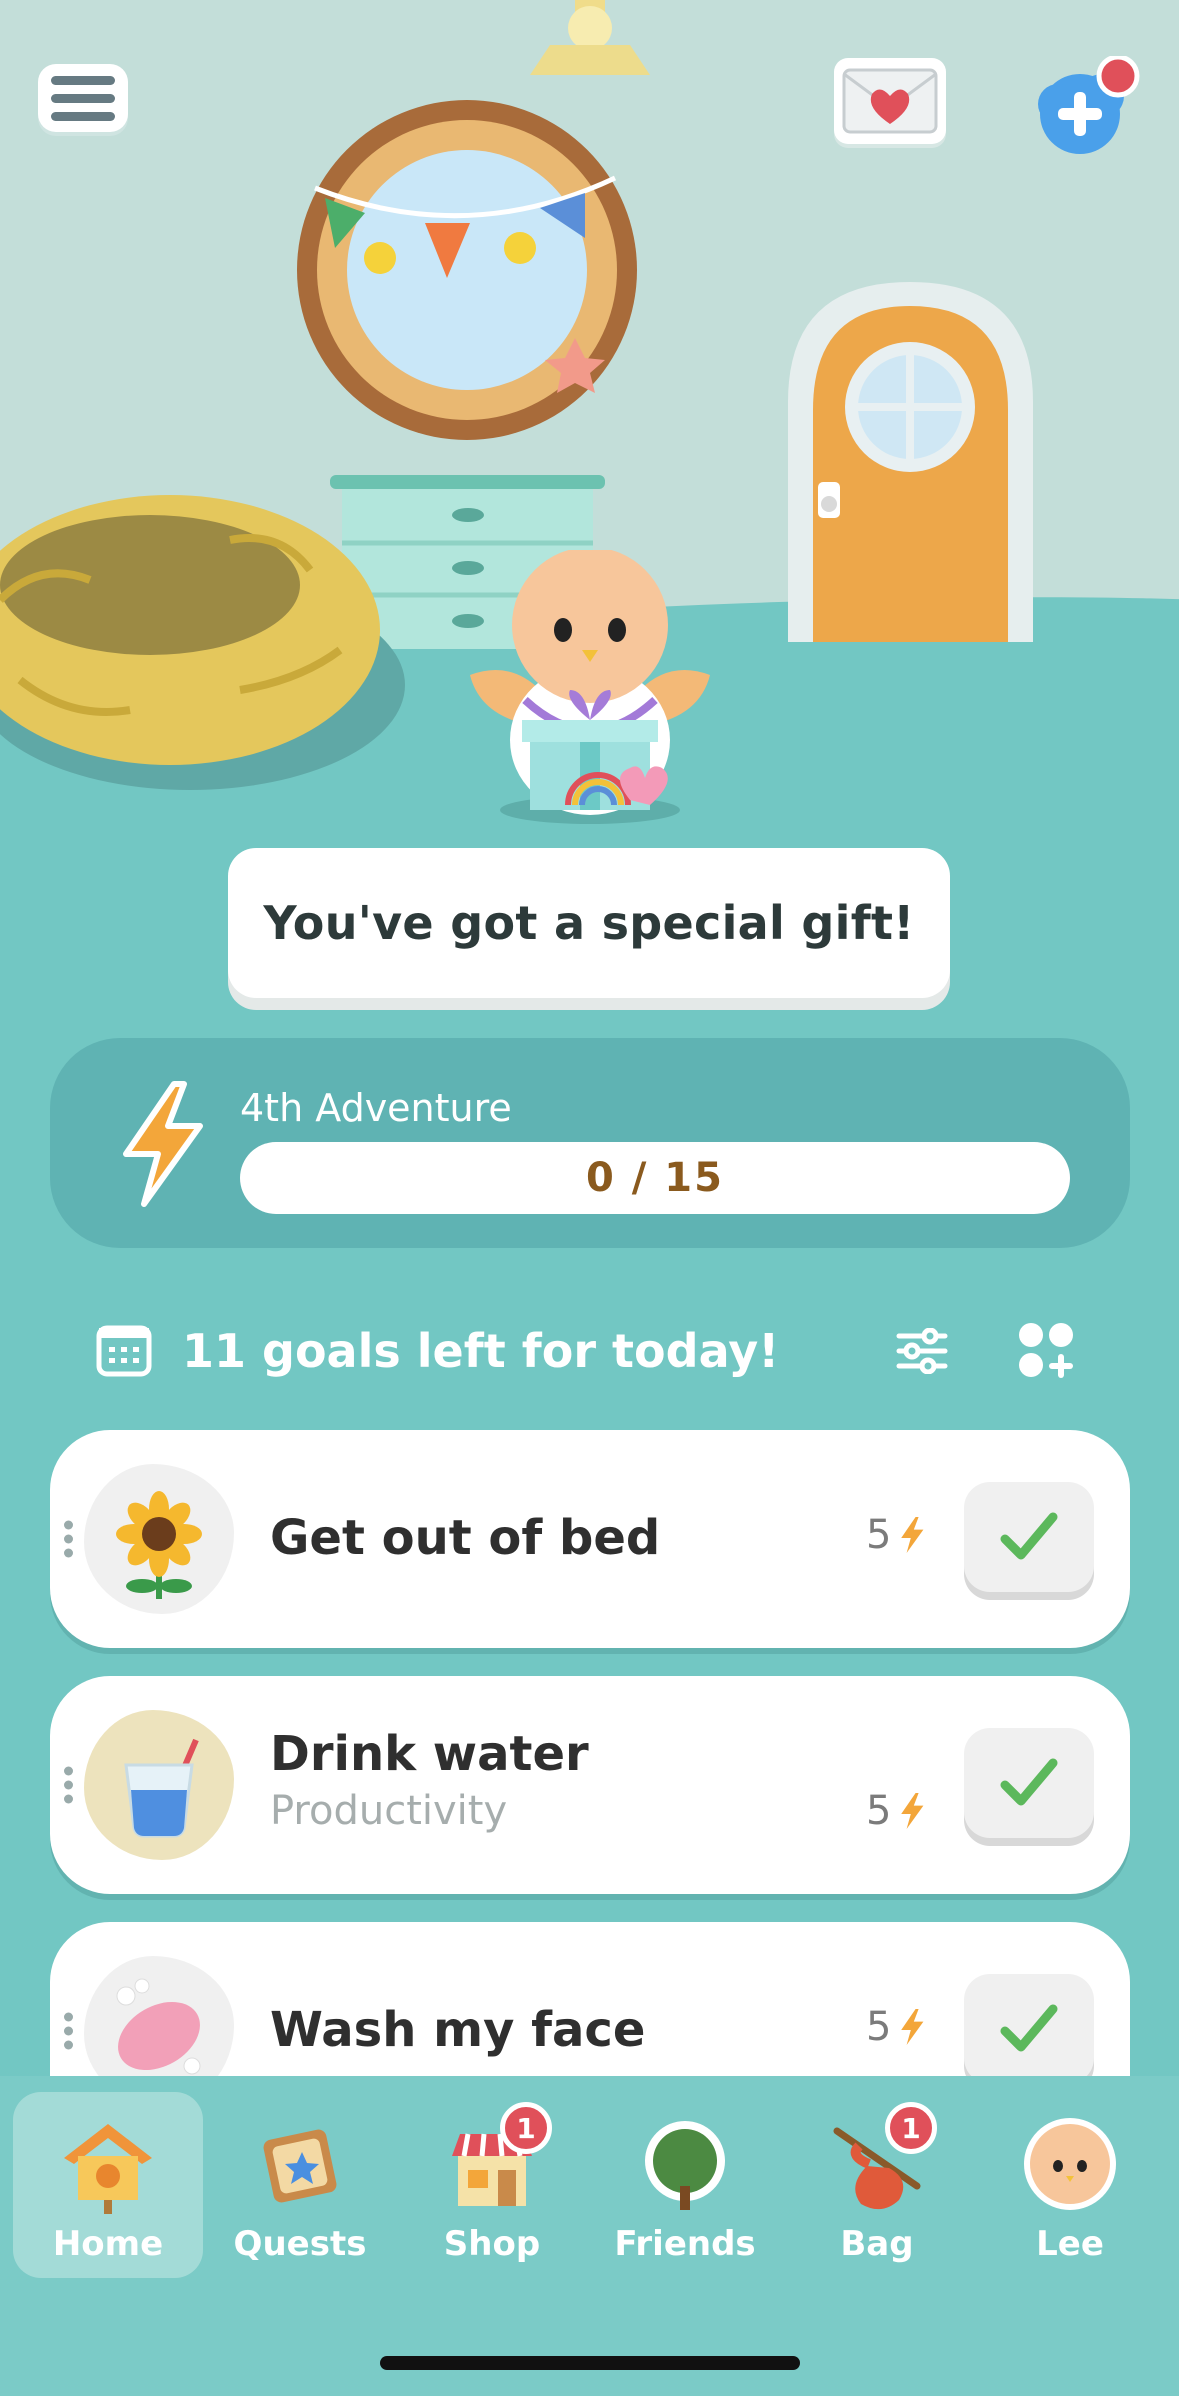 The width and height of the screenshot is (1179, 2396). I want to click on add-friend-button, so click(1085, 105).